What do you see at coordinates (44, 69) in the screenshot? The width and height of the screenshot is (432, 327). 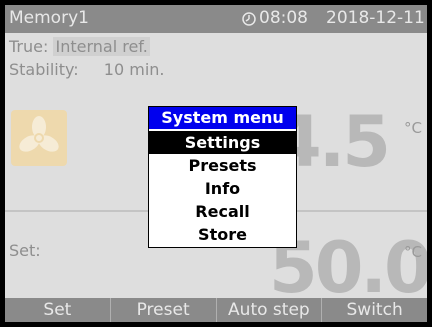 I see `stability-label: Stability:` at bounding box center [44, 69].